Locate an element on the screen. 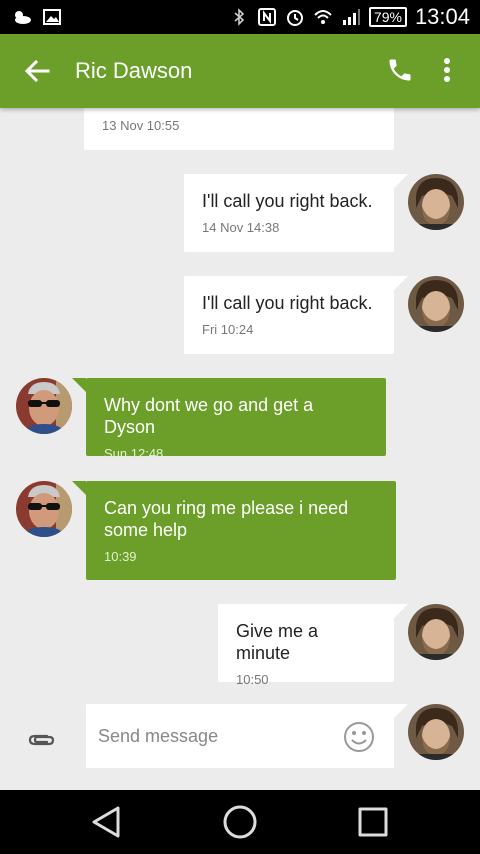 This screenshot has height=854, width=480. clock: 13:04 is located at coordinates (442, 16).